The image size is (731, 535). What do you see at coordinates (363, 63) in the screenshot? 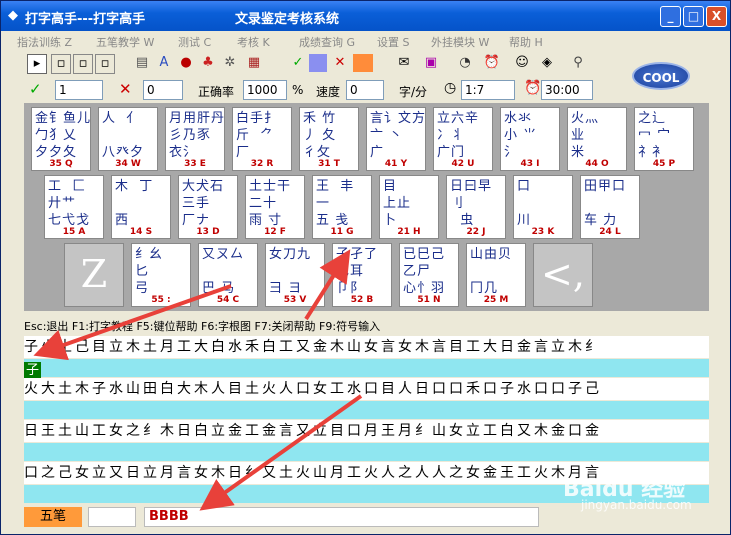
I see `orange-swatch` at bounding box center [363, 63].